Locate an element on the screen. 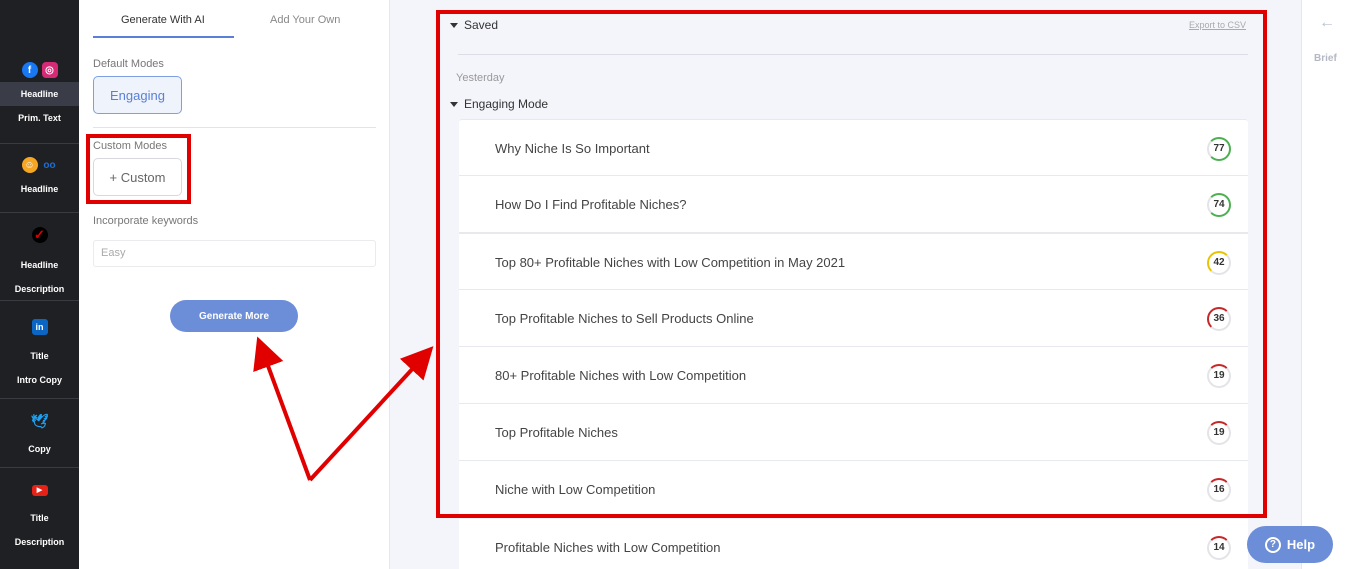  right-sidebar: ← Brief is located at coordinates (1326, 284).